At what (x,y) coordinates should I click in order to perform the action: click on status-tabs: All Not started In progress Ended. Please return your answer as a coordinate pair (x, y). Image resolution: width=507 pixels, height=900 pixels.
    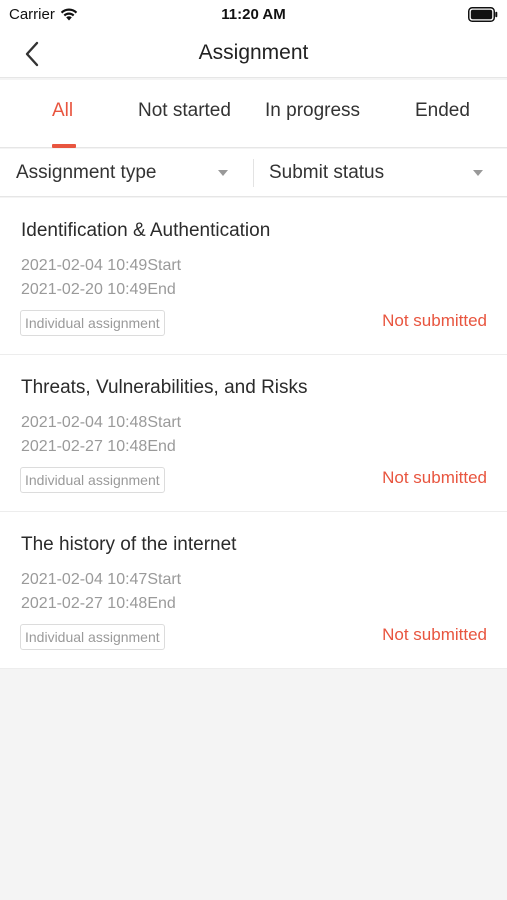
    Looking at the image, I should click on (253, 114).